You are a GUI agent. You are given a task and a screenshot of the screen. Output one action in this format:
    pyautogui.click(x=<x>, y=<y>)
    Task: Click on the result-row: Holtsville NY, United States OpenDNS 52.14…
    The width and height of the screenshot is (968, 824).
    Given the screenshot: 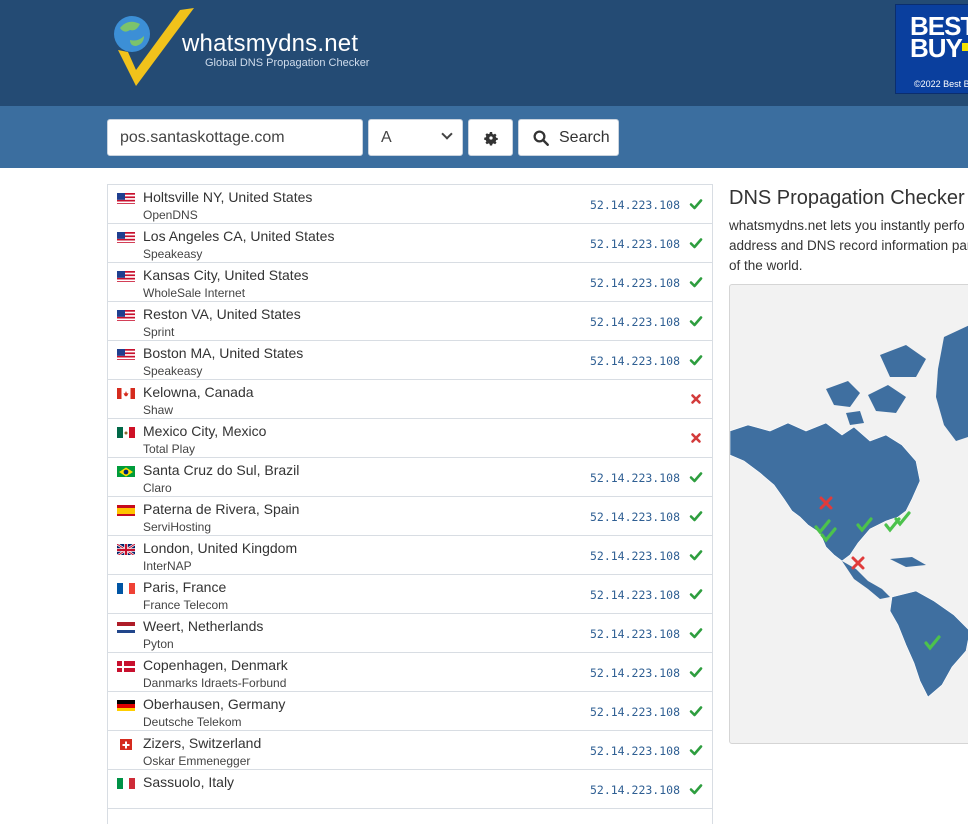 What is the action you would take?
    pyautogui.click(x=410, y=204)
    